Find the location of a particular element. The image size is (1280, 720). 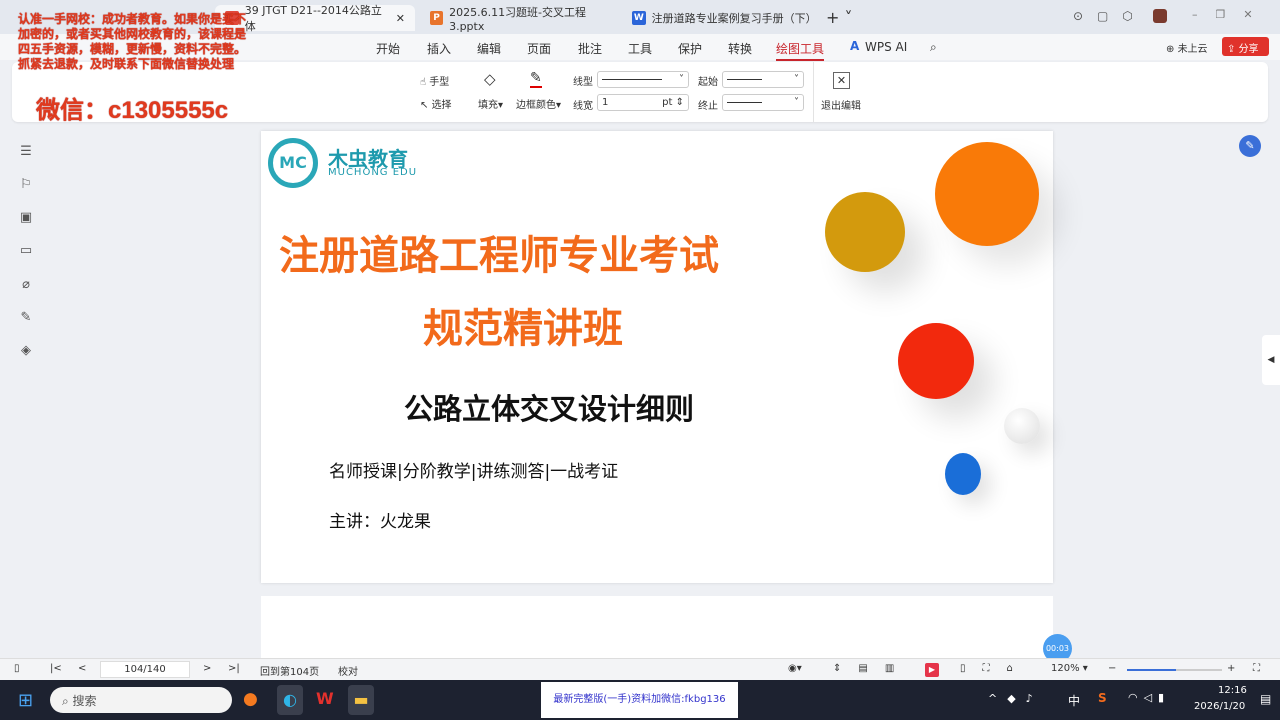

page-number-input: 104/140 is located at coordinates (145, 669).